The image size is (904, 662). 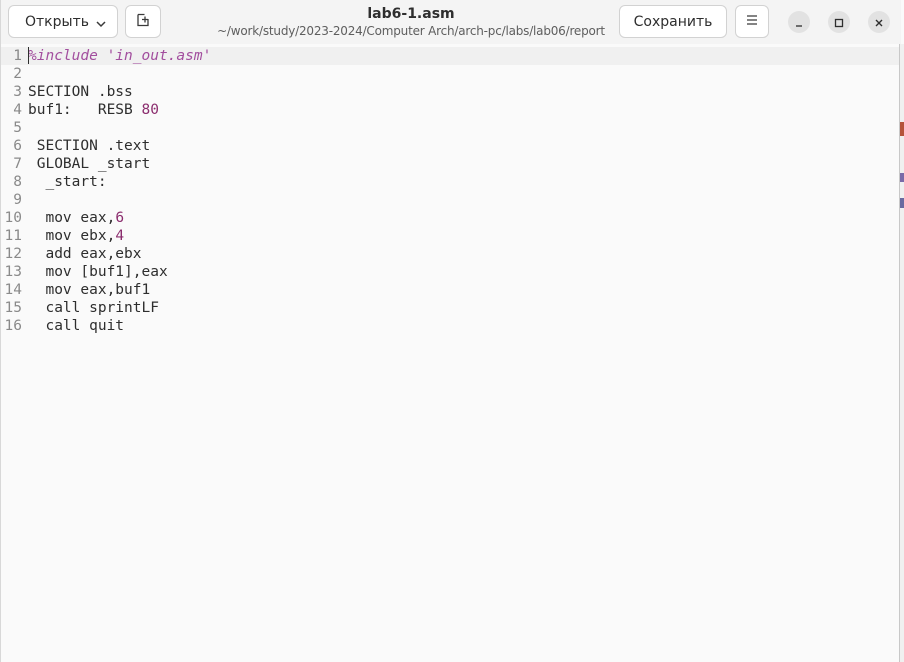 I want to click on code-text: mov ebx,4, so click(x=76, y=236).